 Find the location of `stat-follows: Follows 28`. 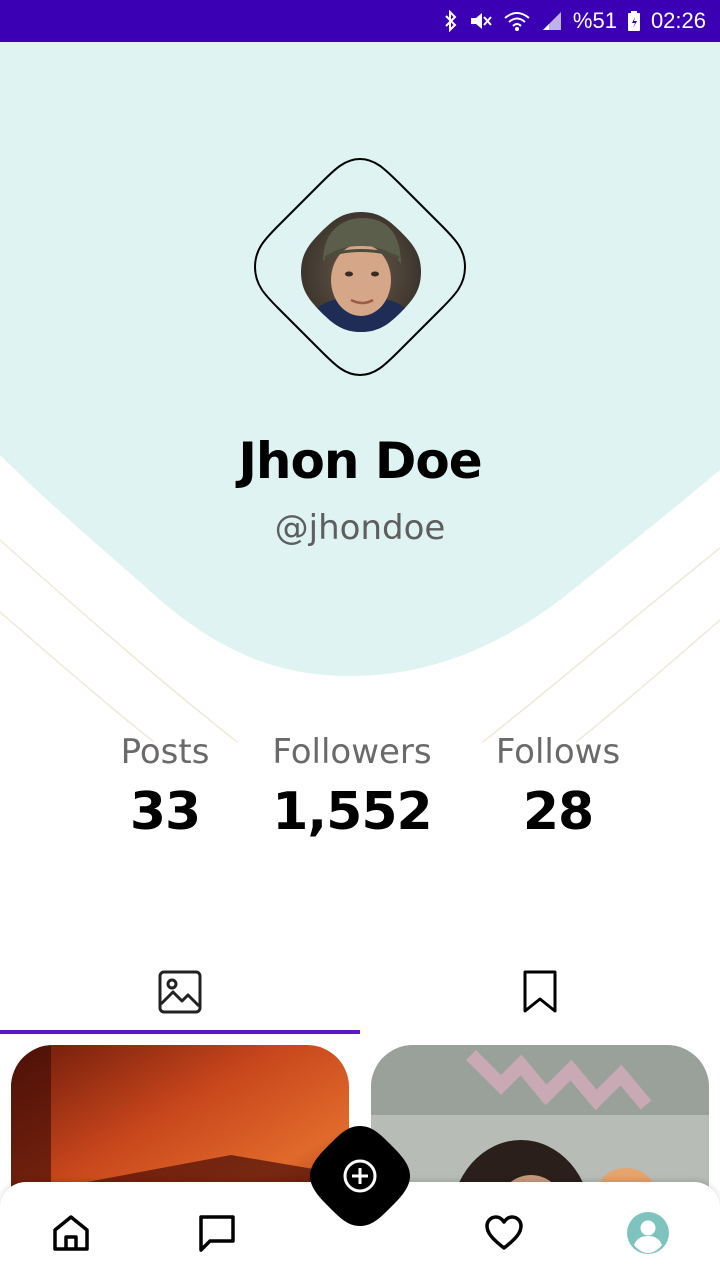

stat-follows: Follows 28 is located at coordinates (558, 787).